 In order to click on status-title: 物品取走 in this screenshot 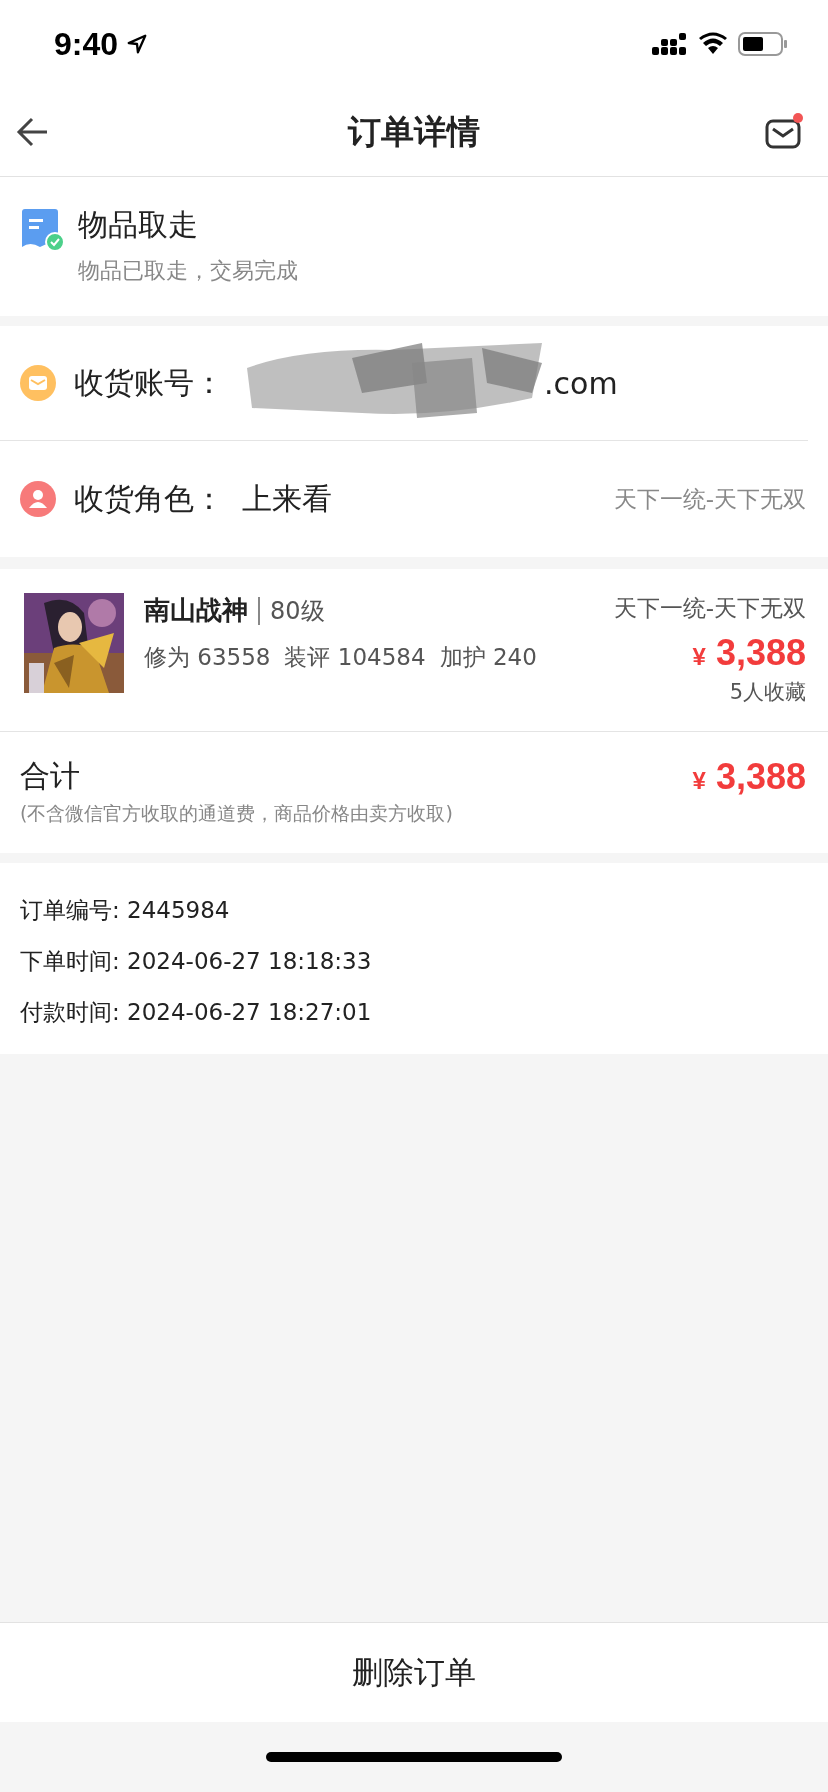, I will do `click(138, 225)`.